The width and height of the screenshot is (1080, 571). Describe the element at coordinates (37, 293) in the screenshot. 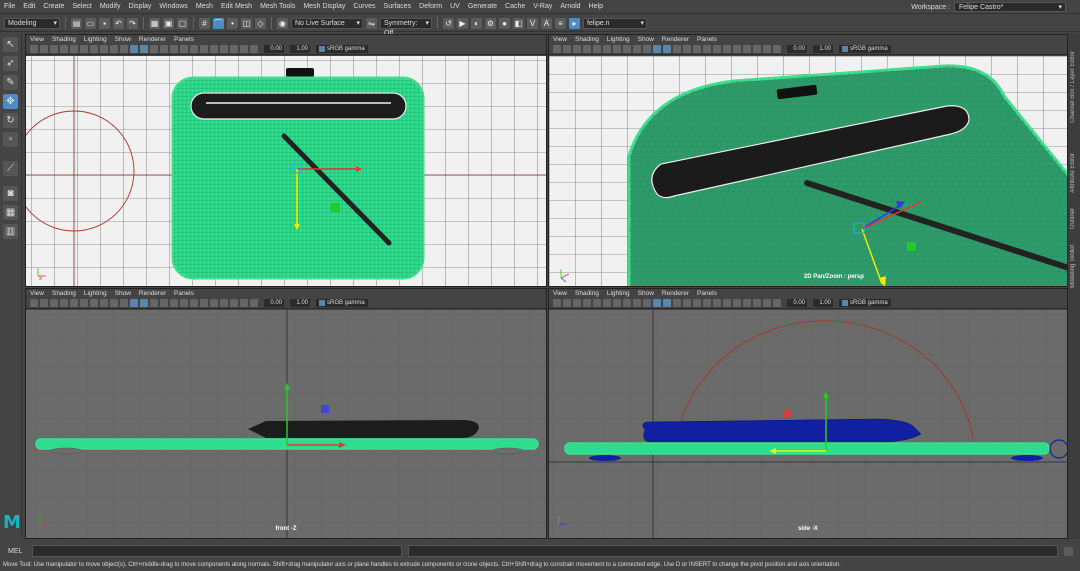

I see `panel-menu-view: View` at that location.